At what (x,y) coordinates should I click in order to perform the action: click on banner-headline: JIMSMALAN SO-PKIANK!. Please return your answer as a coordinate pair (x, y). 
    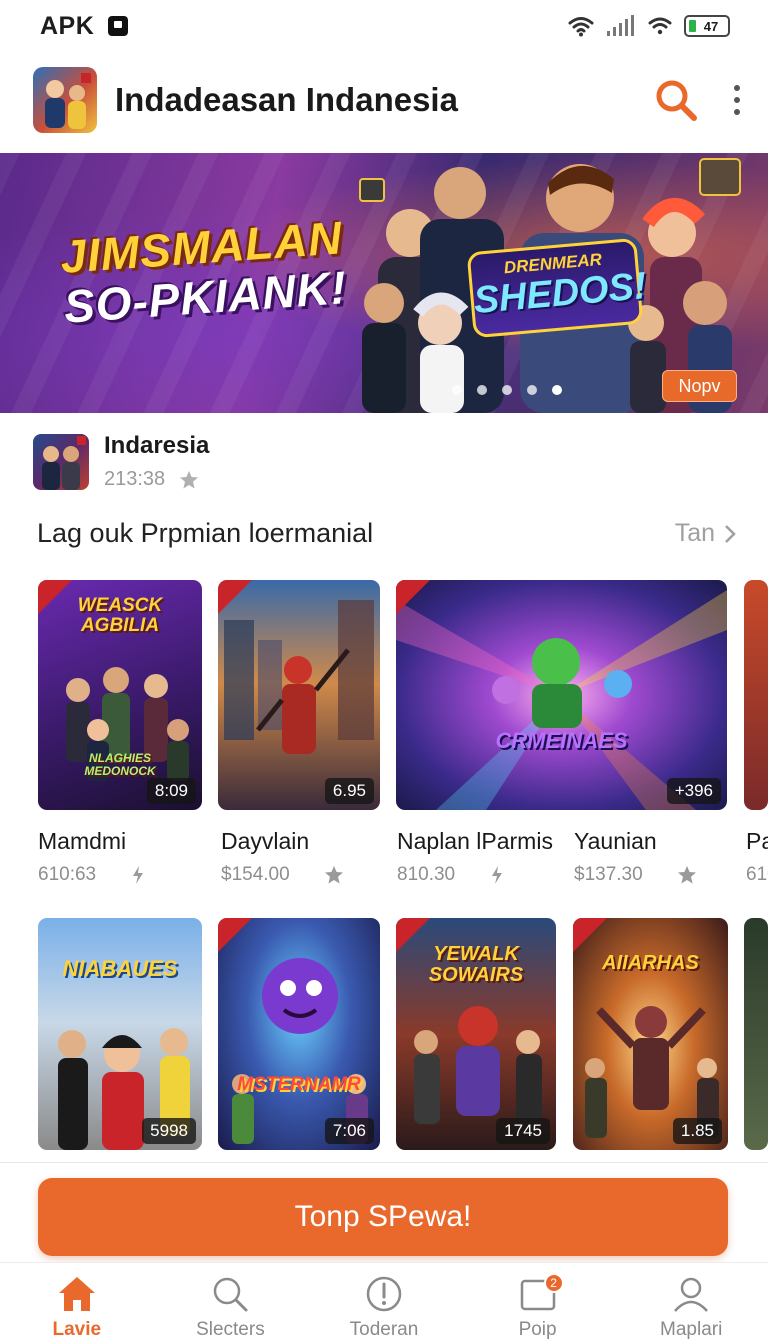
    Looking at the image, I should click on (204, 271).